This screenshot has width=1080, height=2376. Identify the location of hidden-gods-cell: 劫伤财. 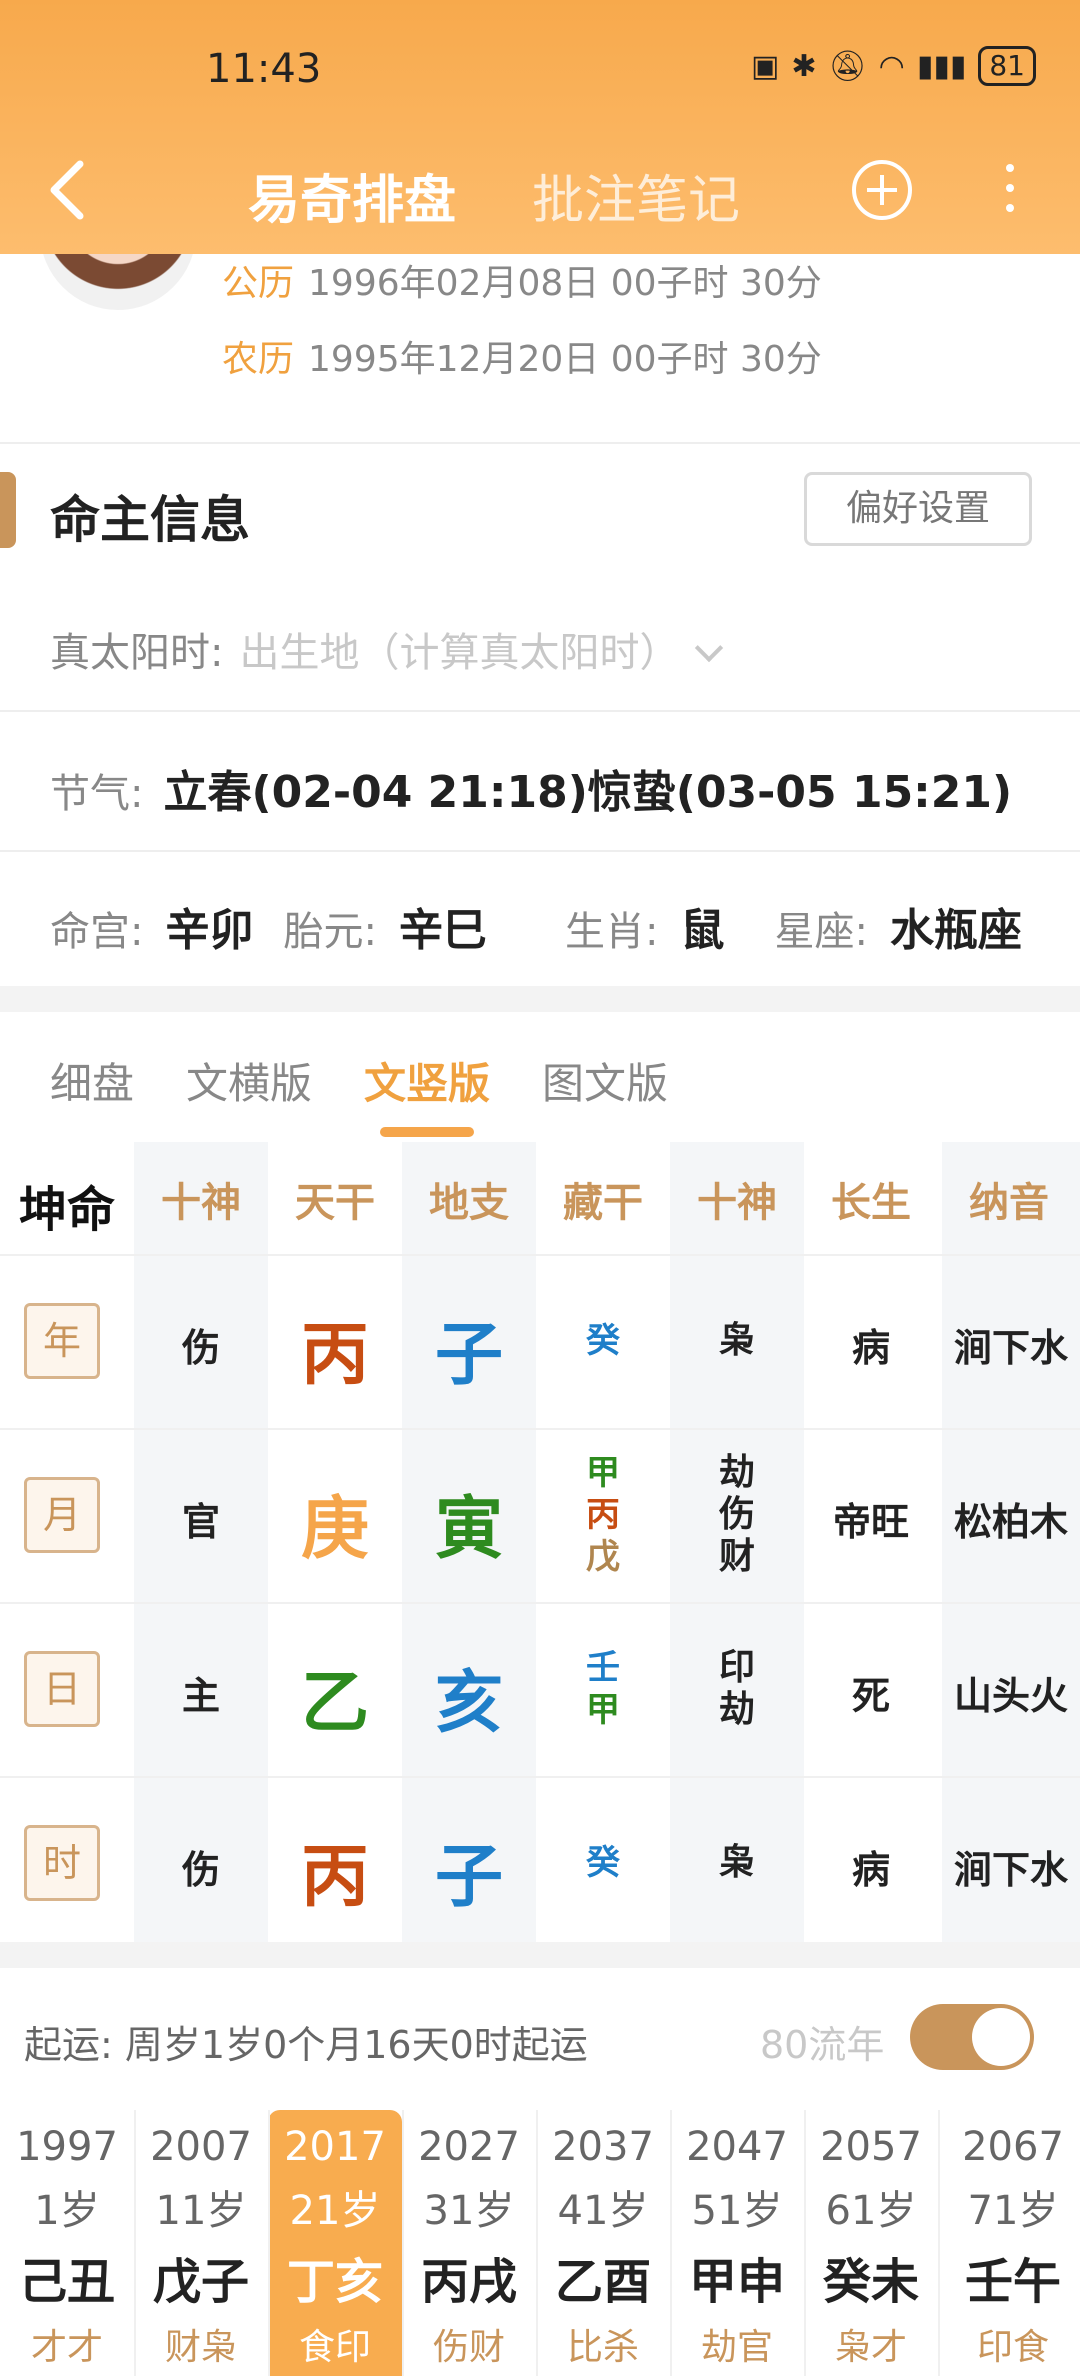
(737, 1515).